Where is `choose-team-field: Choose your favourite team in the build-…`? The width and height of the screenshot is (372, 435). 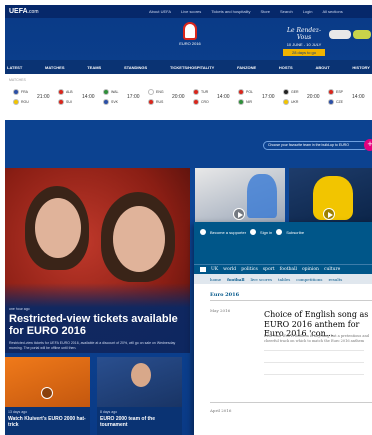 choose-team-field: Choose your favourite team in the build-… is located at coordinates (315, 145).